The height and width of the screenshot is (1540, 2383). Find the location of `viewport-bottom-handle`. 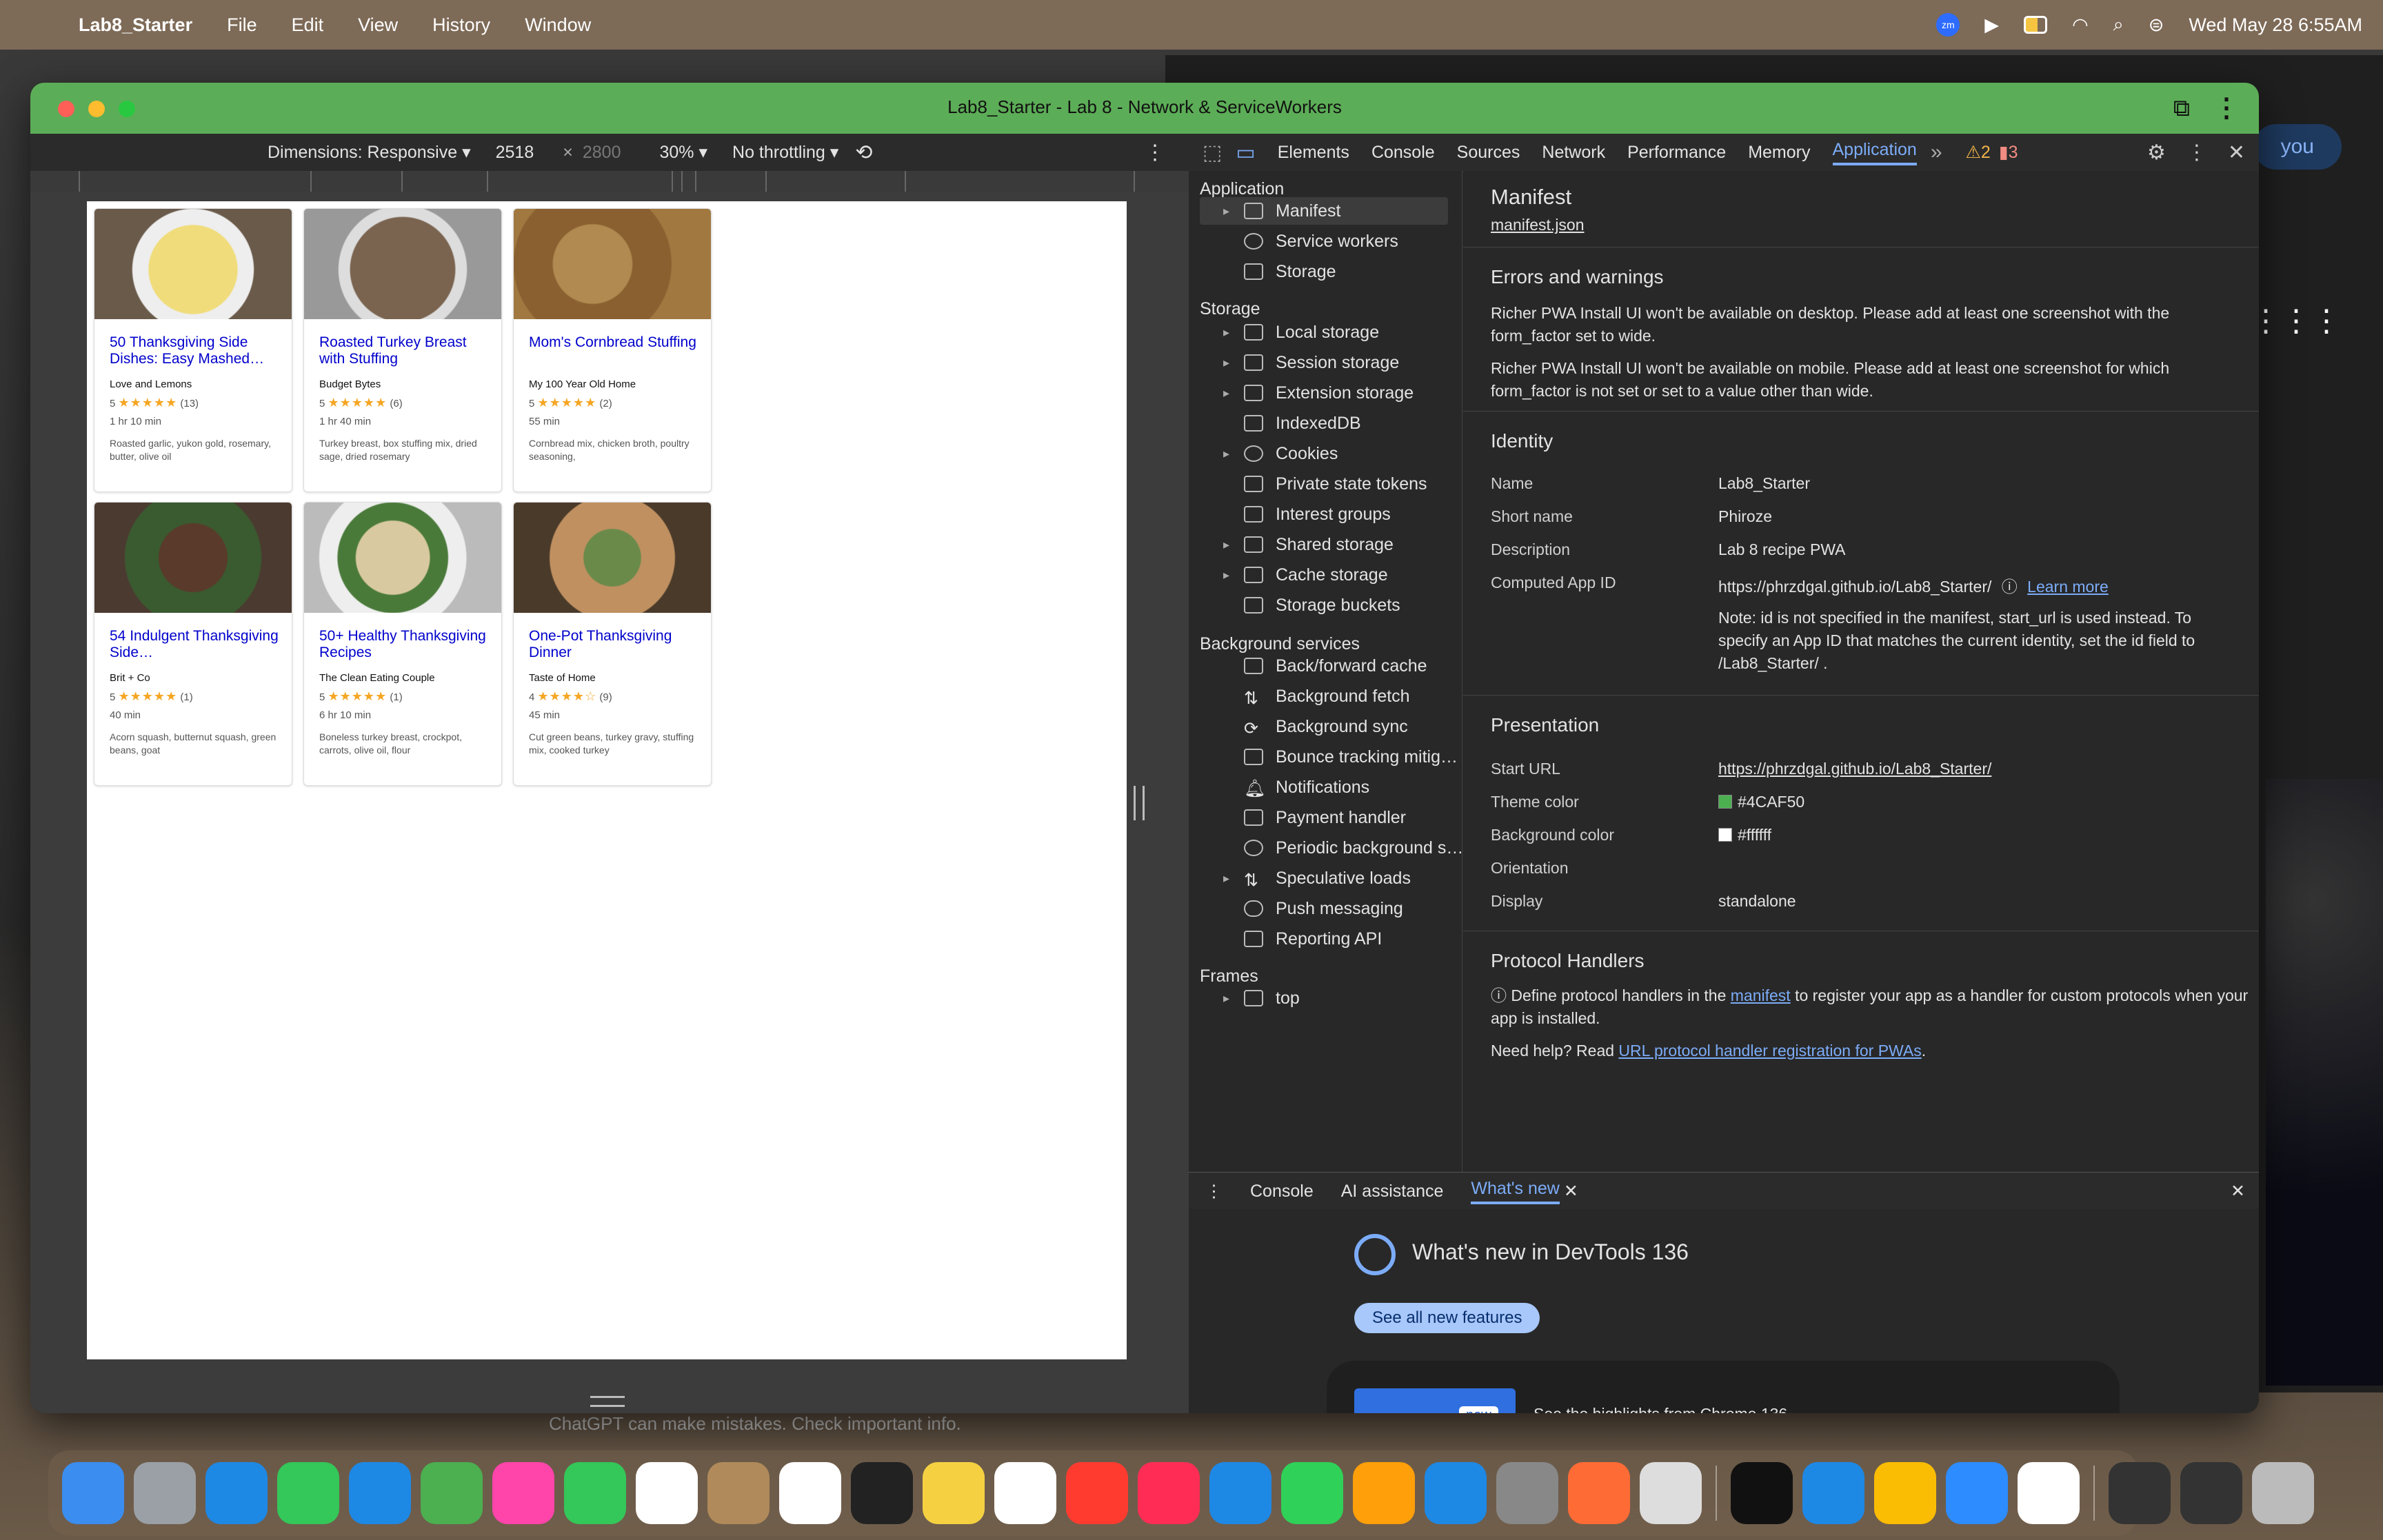

viewport-bottom-handle is located at coordinates (607, 1402).